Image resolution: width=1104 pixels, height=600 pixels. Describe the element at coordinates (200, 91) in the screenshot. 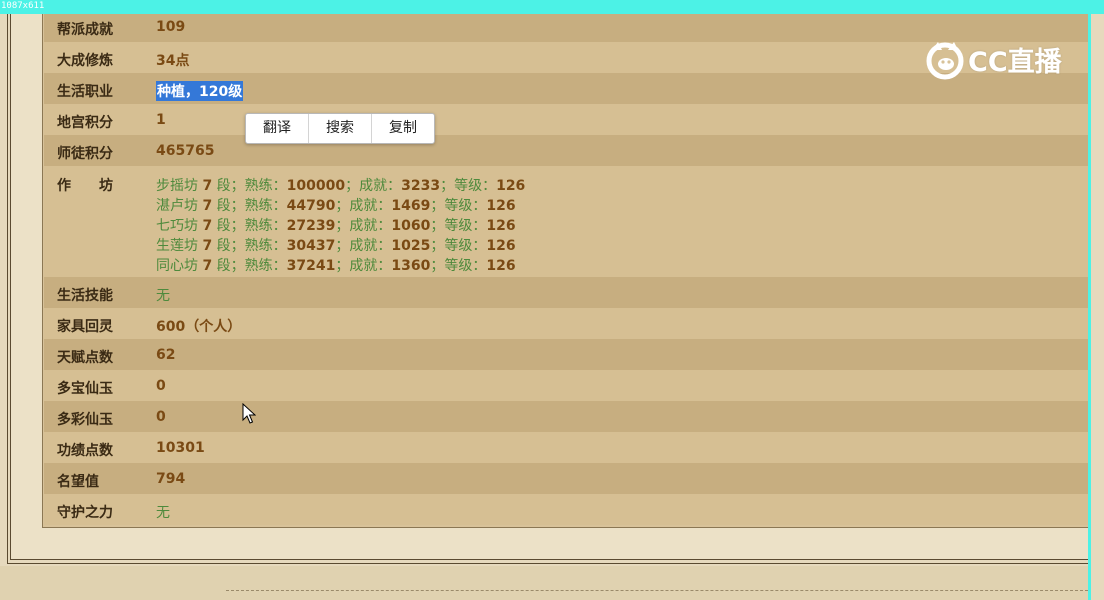

I see `row-value-selected: 种植，120级` at that location.